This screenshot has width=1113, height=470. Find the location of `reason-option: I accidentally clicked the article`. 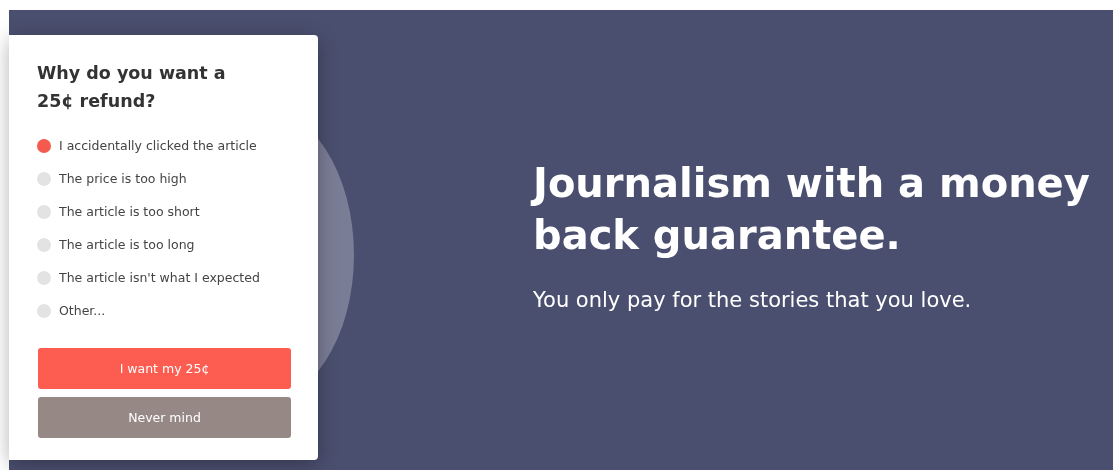

reason-option: I accidentally clicked the article is located at coordinates (164, 145).